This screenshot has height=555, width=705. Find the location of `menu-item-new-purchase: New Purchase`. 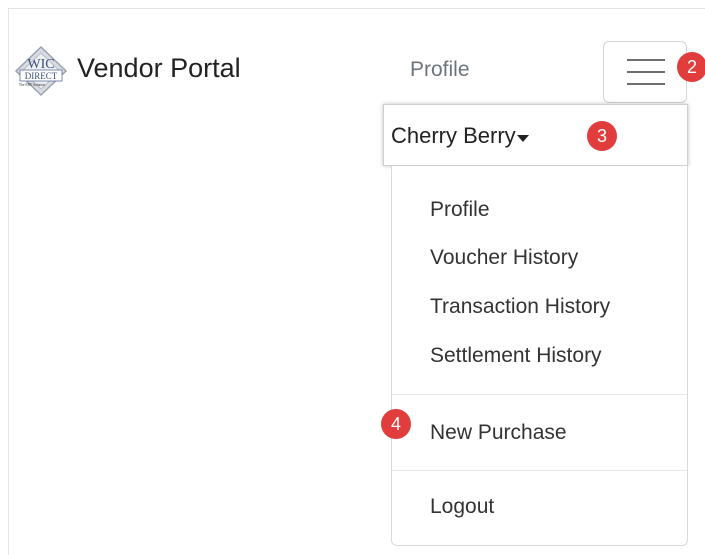

menu-item-new-purchase: New Purchase is located at coordinates (498, 433).